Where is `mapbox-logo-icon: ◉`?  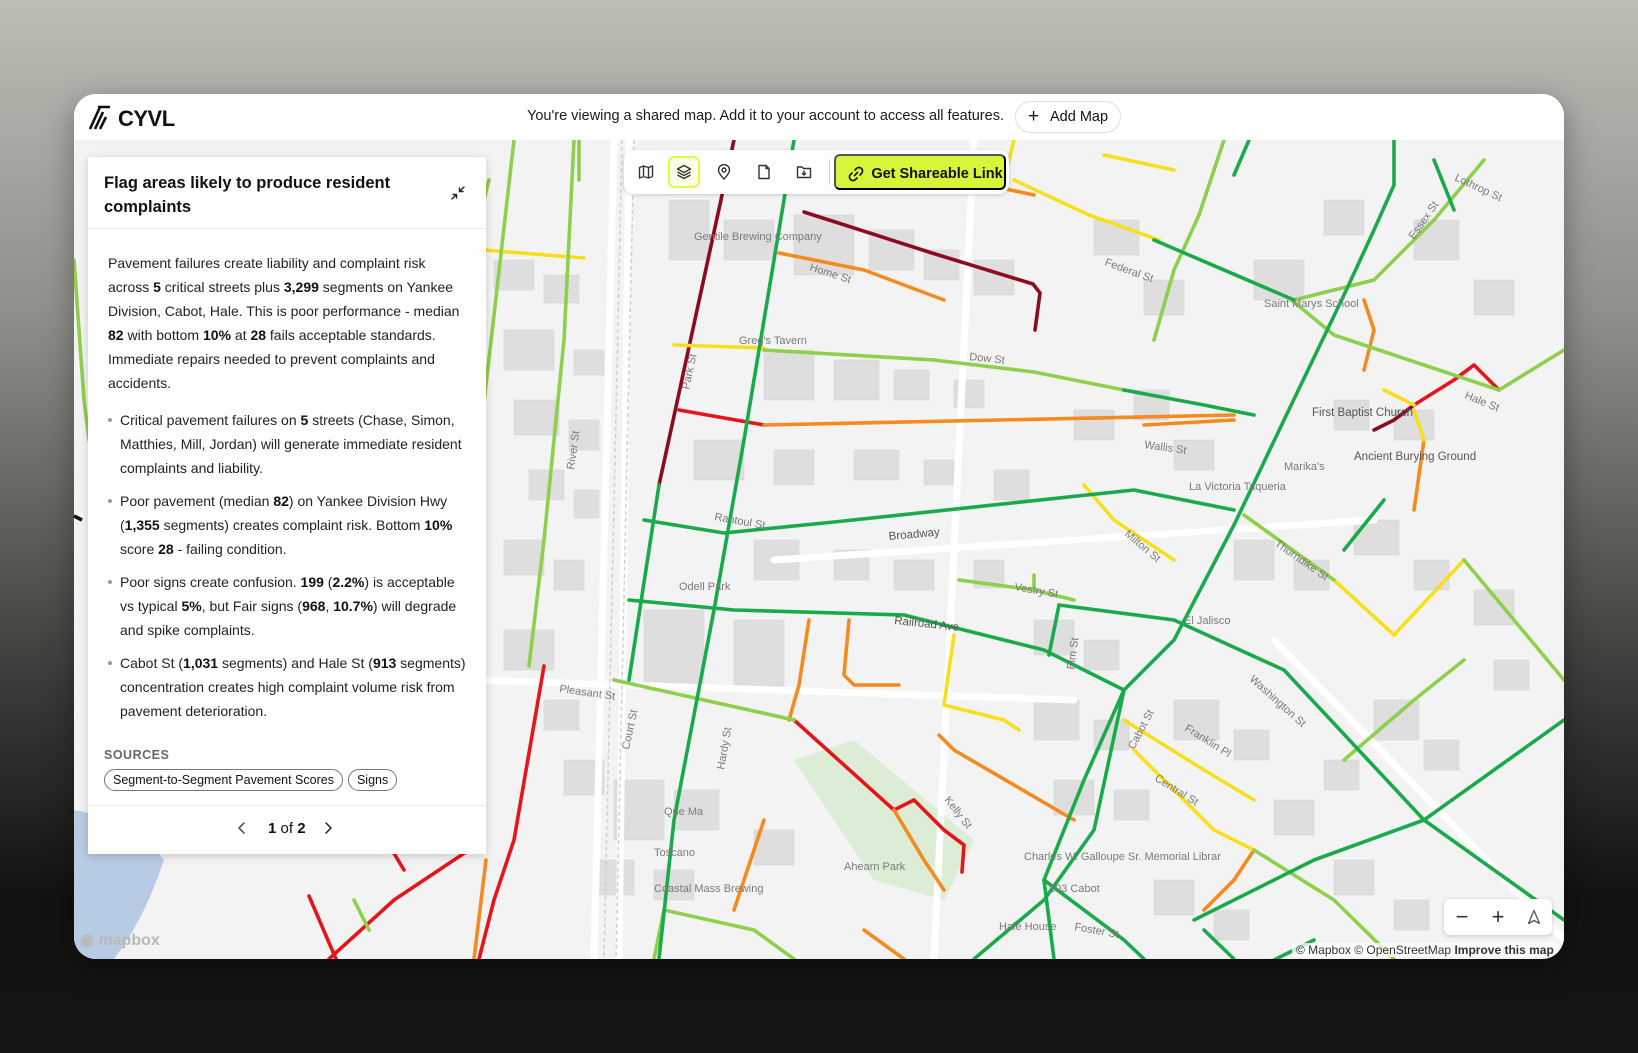
mapbox-logo-icon: ◉ is located at coordinates (87, 940).